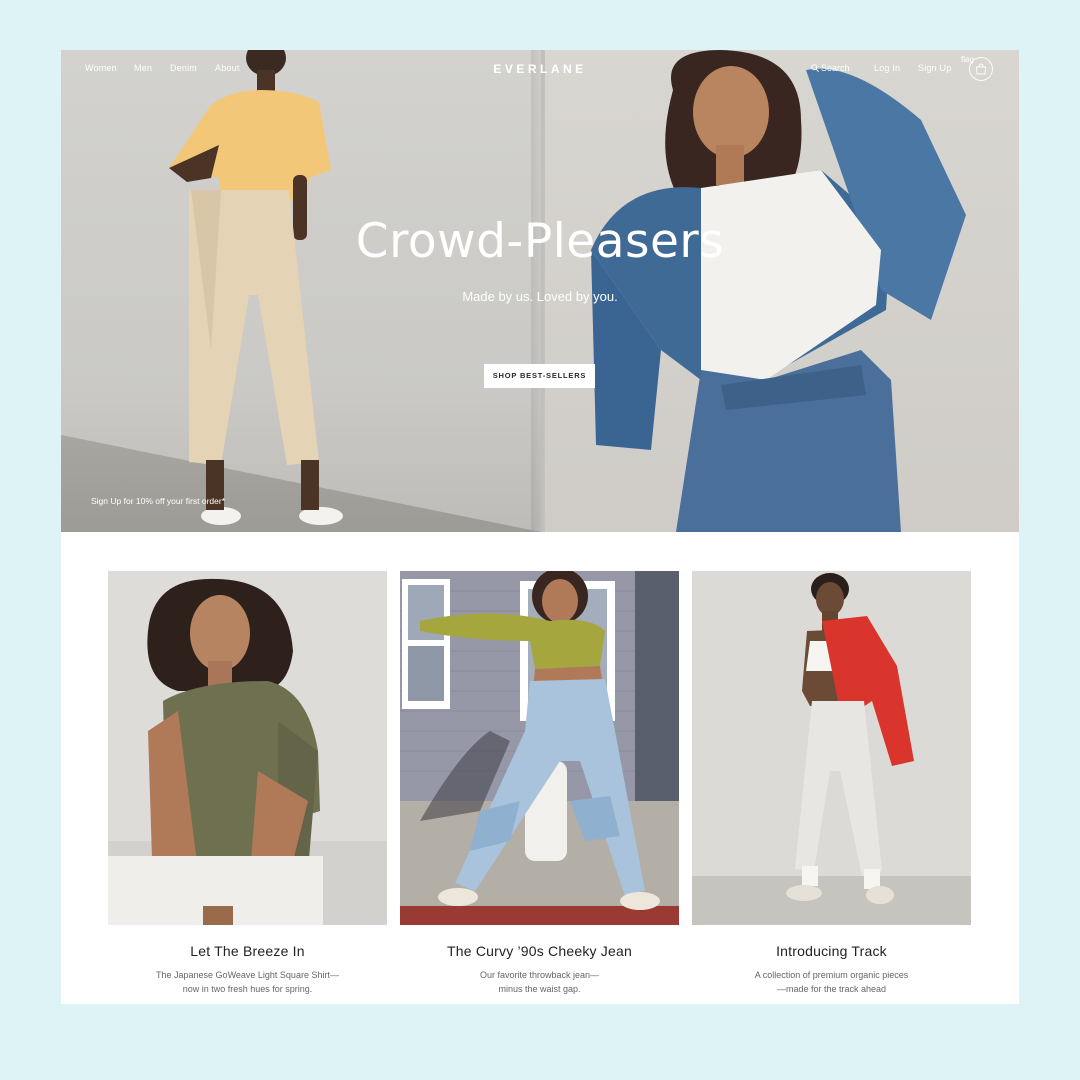 The image size is (1080, 1080). What do you see at coordinates (158, 501) in the screenshot?
I see `signup-promo-link: Sign Up for 10% off your first order*` at bounding box center [158, 501].